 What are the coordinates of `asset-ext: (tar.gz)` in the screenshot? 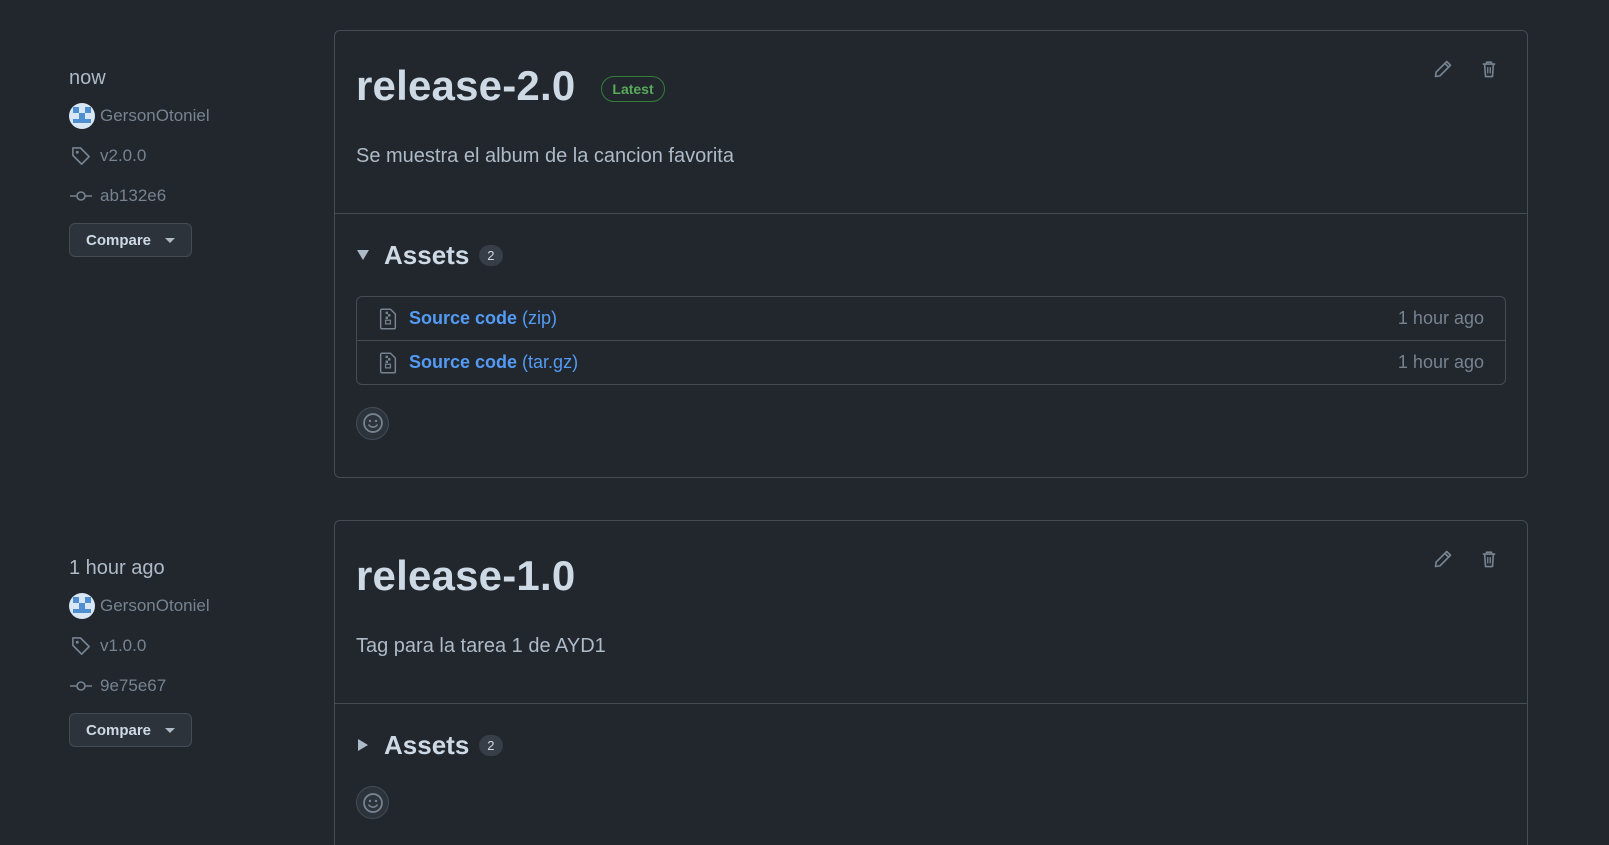 It's located at (550, 362).